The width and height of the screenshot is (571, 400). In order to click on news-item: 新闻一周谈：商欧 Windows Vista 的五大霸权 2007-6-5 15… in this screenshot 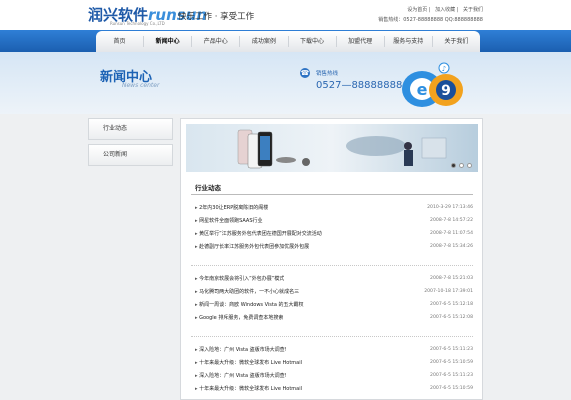, I will do `click(334, 304)`.